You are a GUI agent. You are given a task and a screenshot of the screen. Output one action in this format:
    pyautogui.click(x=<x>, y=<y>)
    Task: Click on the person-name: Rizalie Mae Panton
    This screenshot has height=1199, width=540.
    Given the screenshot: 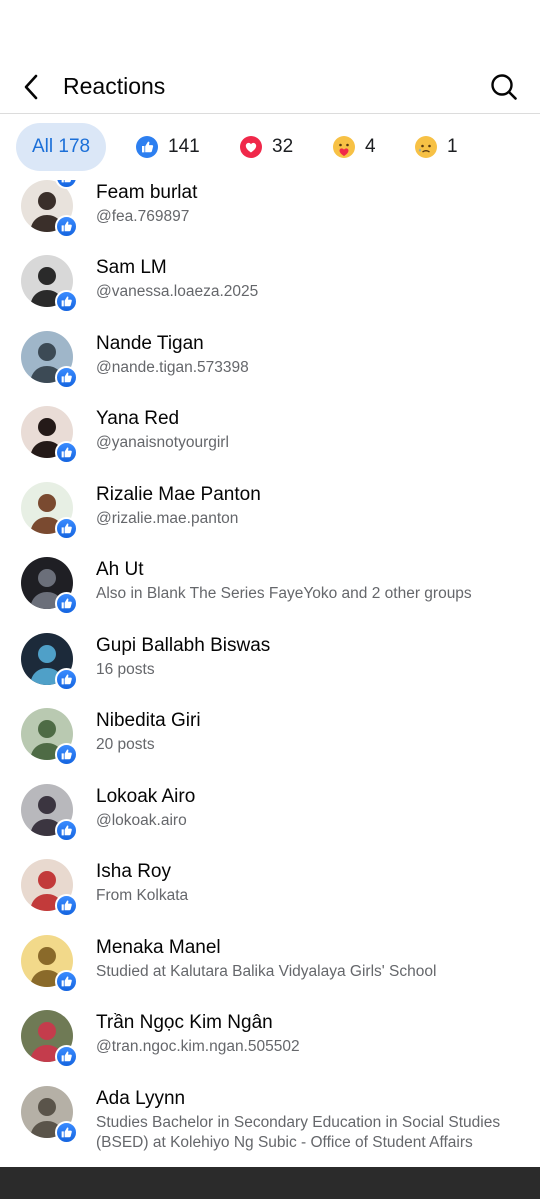 What is the action you would take?
    pyautogui.click(x=178, y=495)
    